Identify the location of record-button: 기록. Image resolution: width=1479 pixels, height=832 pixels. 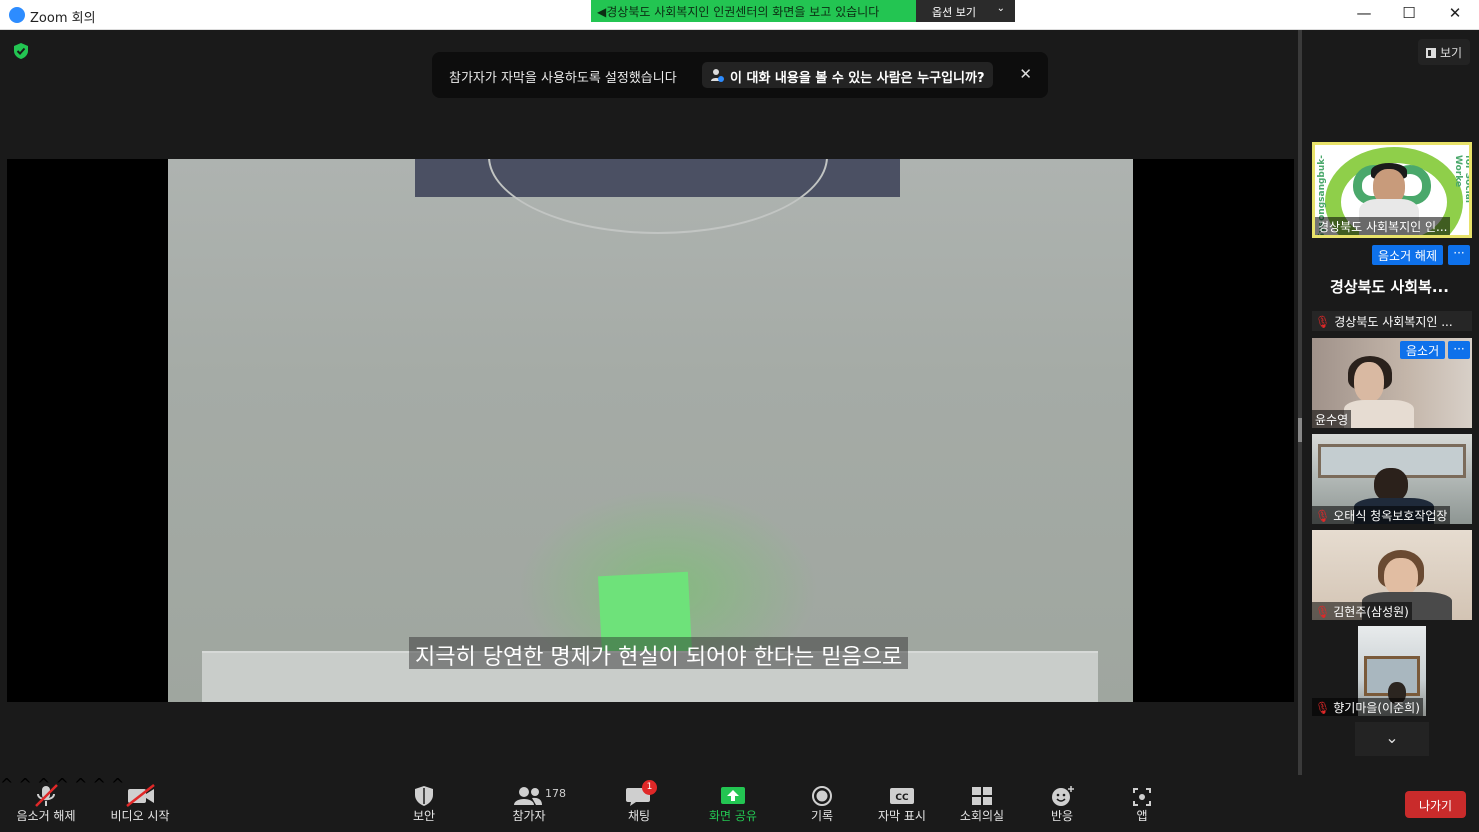
(822, 803).